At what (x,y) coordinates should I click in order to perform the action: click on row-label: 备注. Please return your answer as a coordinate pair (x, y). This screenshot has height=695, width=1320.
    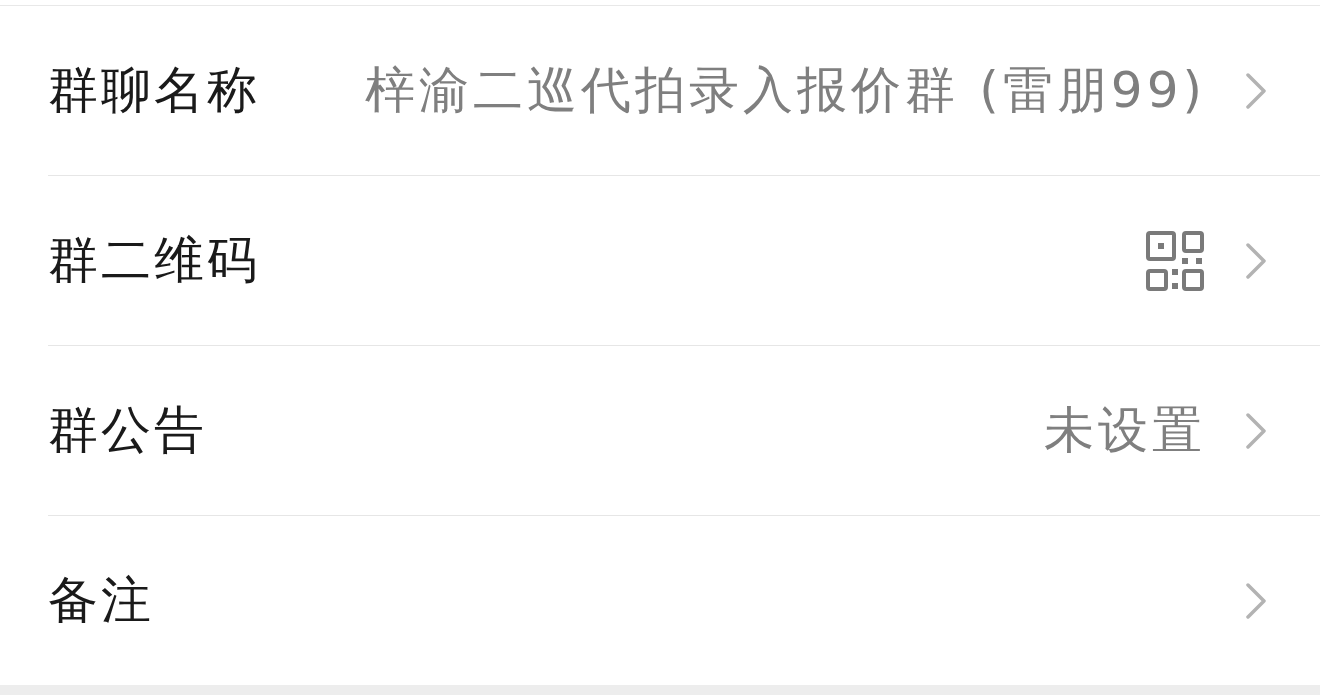
    Looking at the image, I should click on (101, 600).